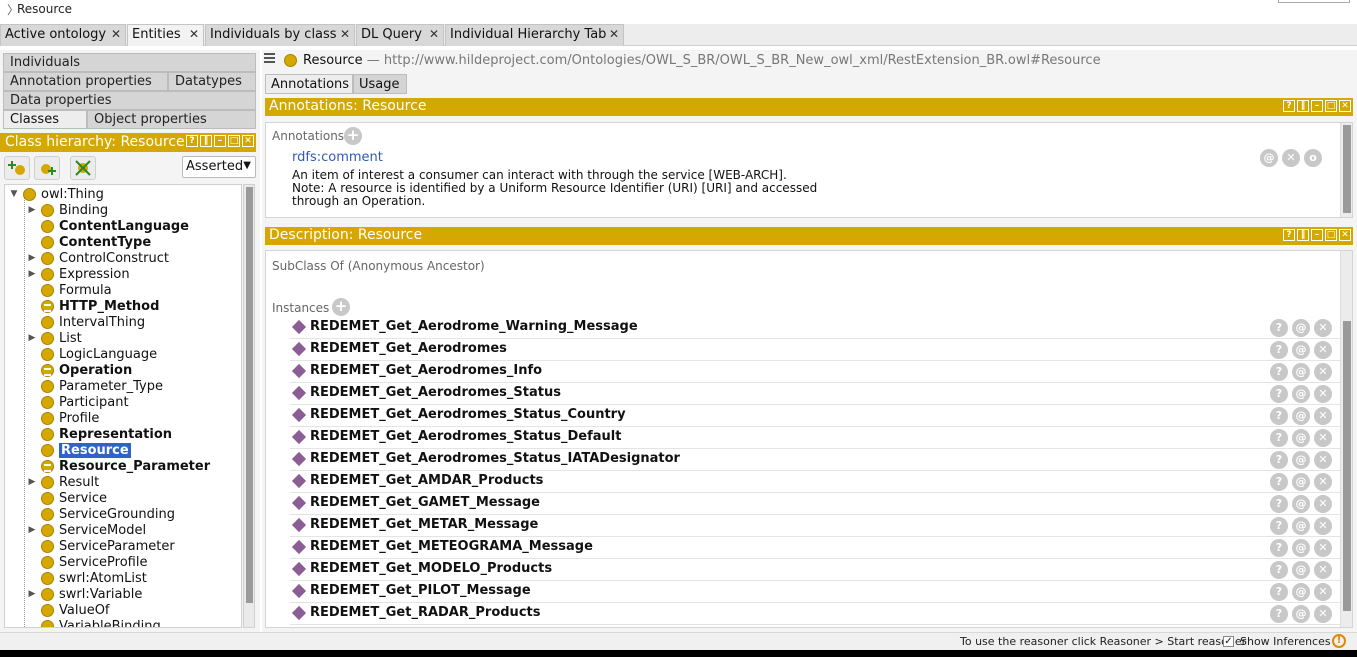  What do you see at coordinates (815, 416) in the screenshot?
I see `instance-row: REDEMET_Get_Aerodromes_Status_Country? @ ✕` at bounding box center [815, 416].